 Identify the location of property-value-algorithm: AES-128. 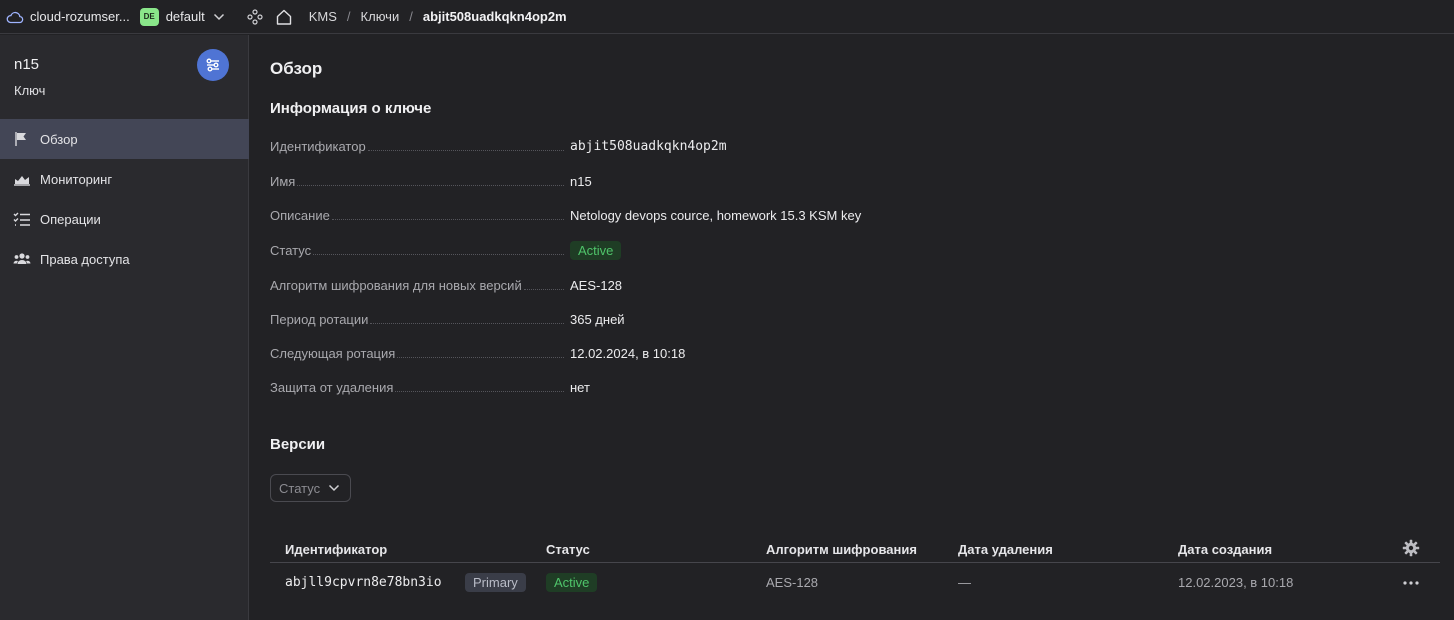
(596, 285).